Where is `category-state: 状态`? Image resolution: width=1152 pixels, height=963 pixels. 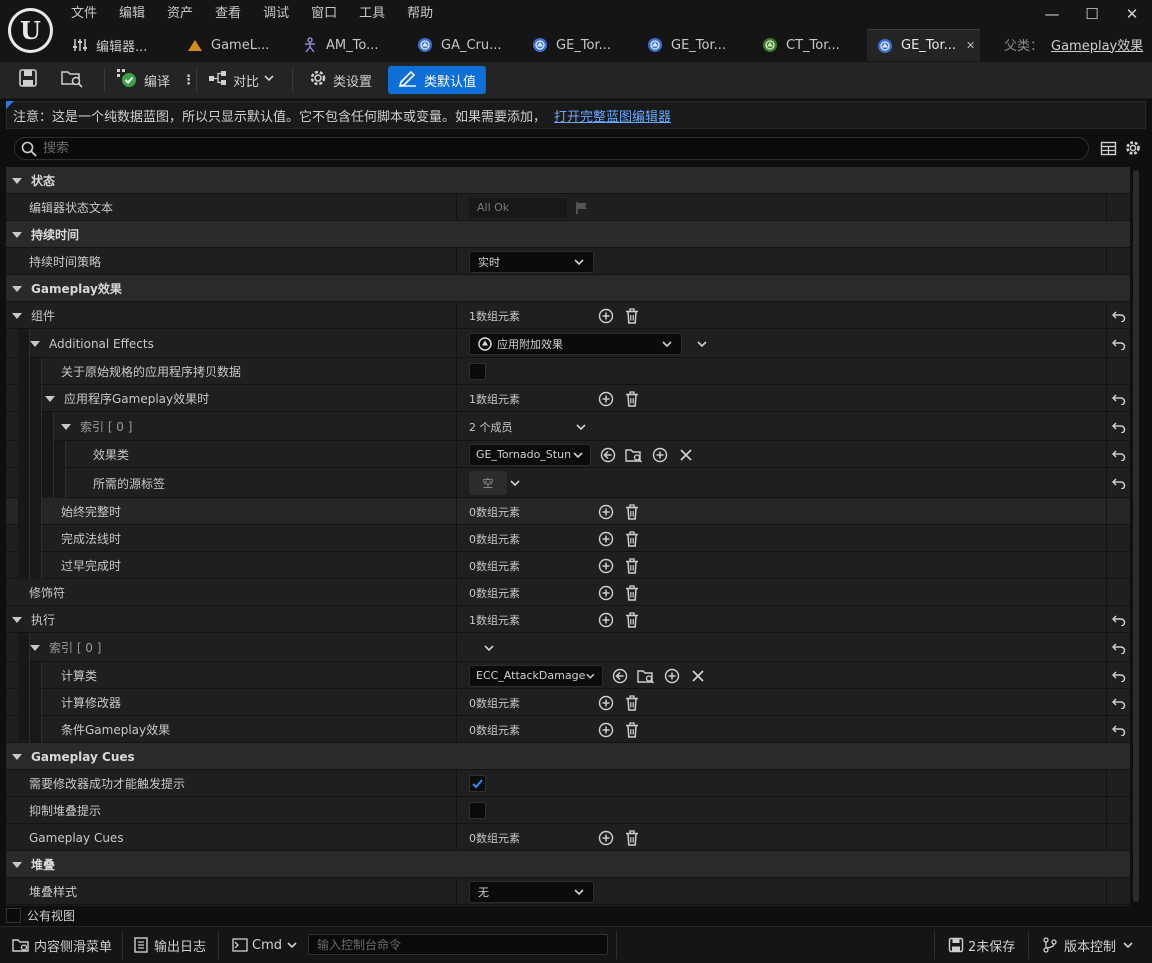 category-state: 状态 is located at coordinates (568, 180).